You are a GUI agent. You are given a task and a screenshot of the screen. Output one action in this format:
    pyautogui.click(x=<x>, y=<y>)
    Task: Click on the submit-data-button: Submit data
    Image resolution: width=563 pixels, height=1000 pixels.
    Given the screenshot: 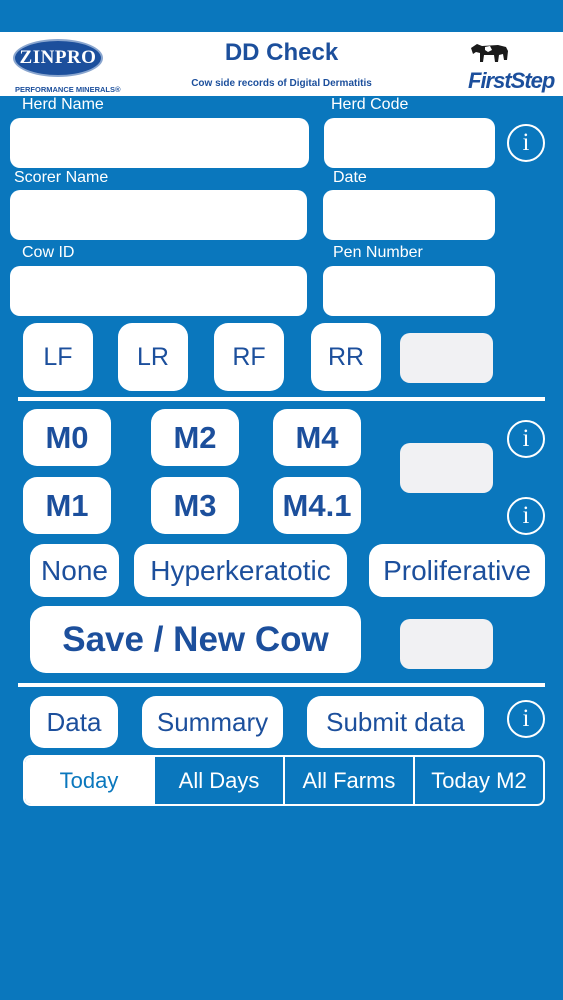 What is the action you would take?
    pyautogui.click(x=395, y=722)
    